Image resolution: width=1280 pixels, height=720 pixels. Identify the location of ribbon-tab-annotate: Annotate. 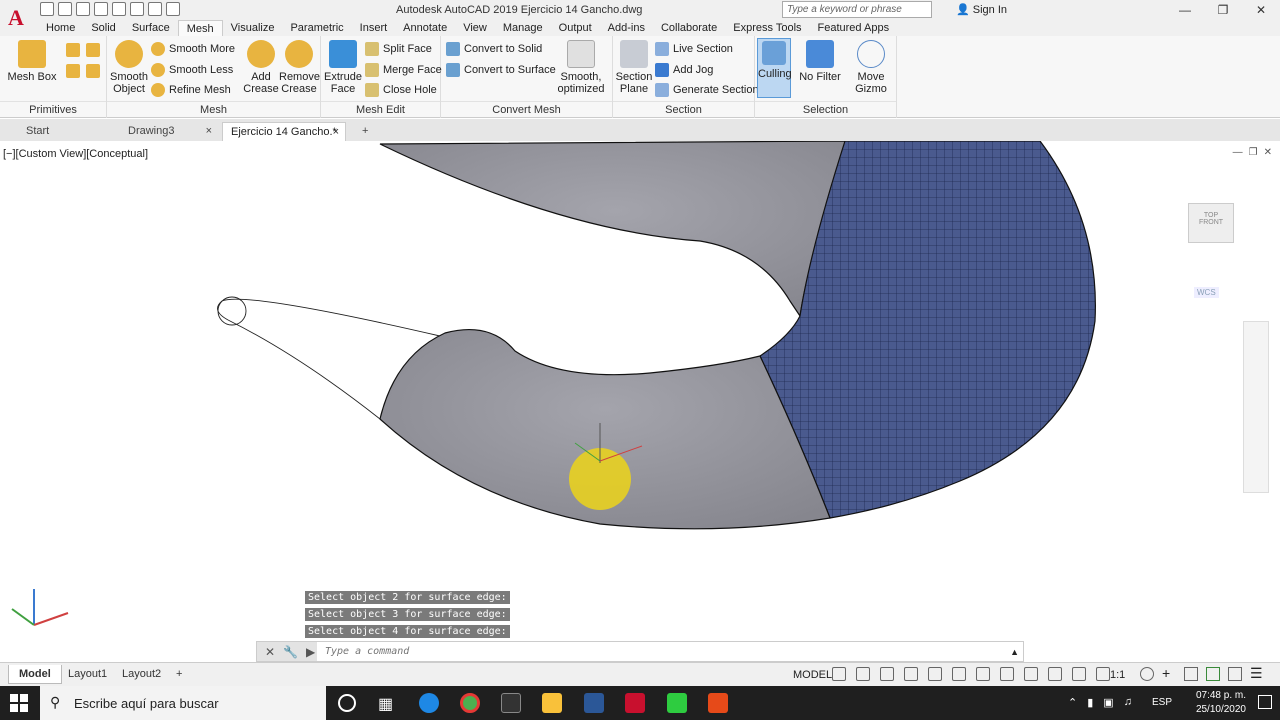
(425, 28).